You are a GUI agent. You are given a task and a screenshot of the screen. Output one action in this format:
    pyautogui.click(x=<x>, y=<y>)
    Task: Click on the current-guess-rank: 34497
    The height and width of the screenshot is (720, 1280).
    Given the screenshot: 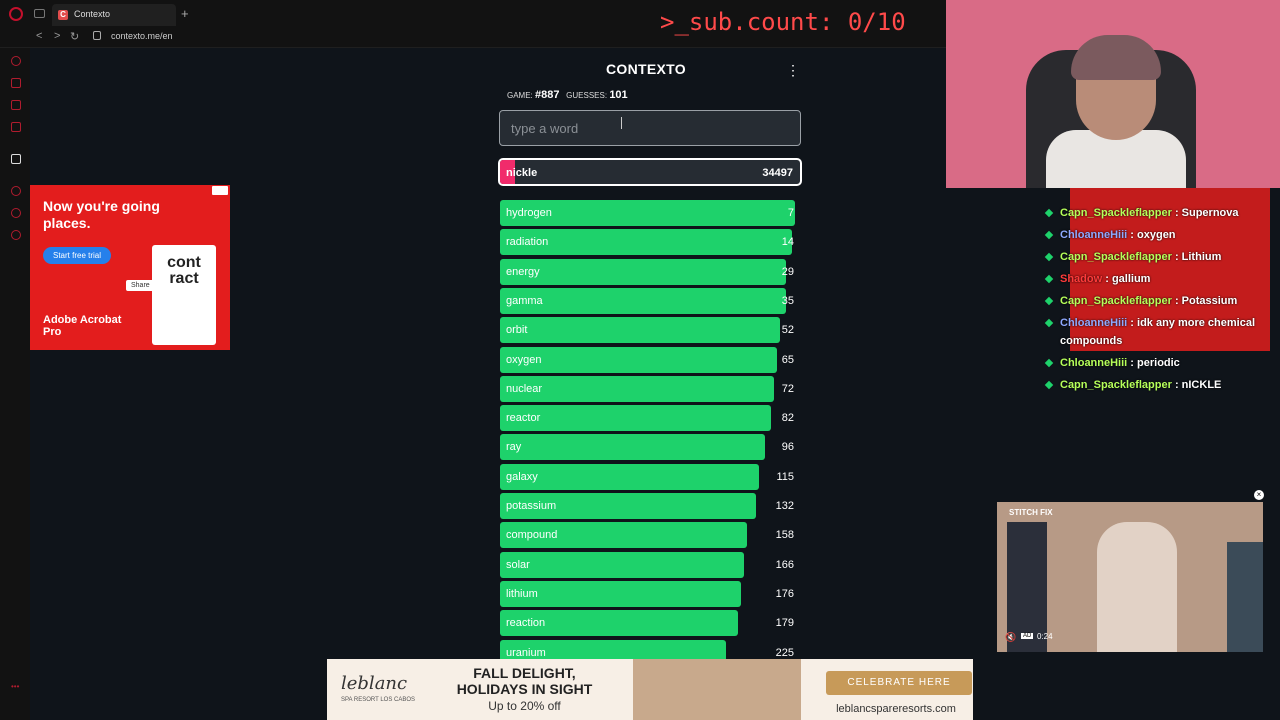 What is the action you would take?
    pyautogui.click(x=777, y=173)
    